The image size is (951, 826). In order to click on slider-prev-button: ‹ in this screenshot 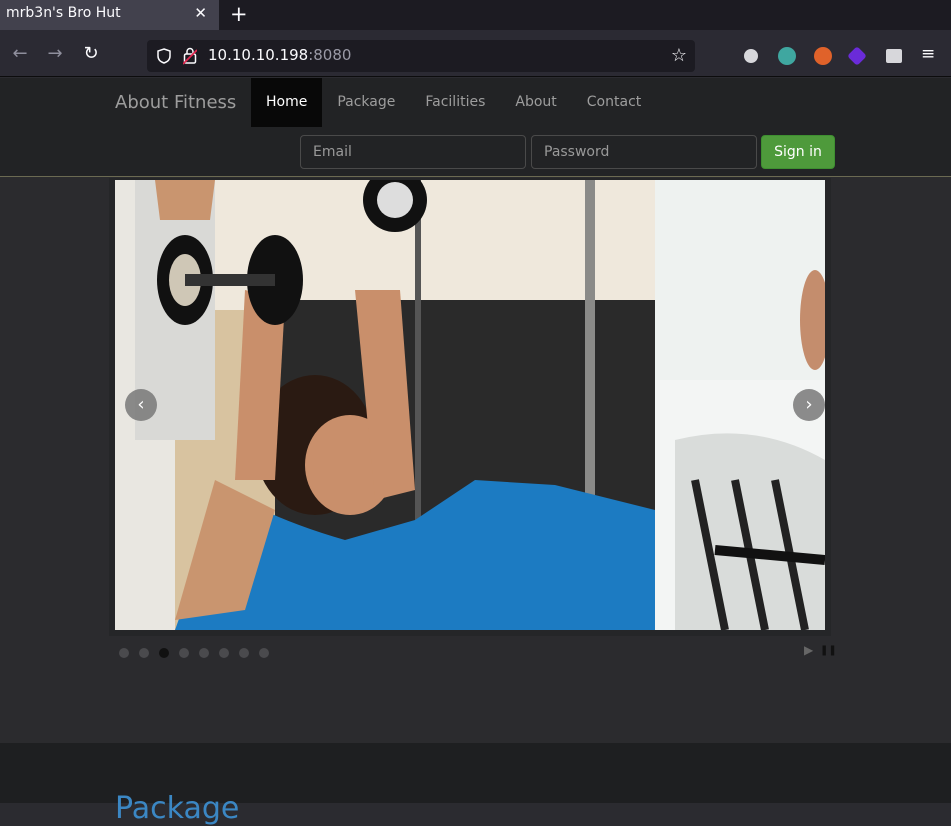, I will do `click(141, 405)`.